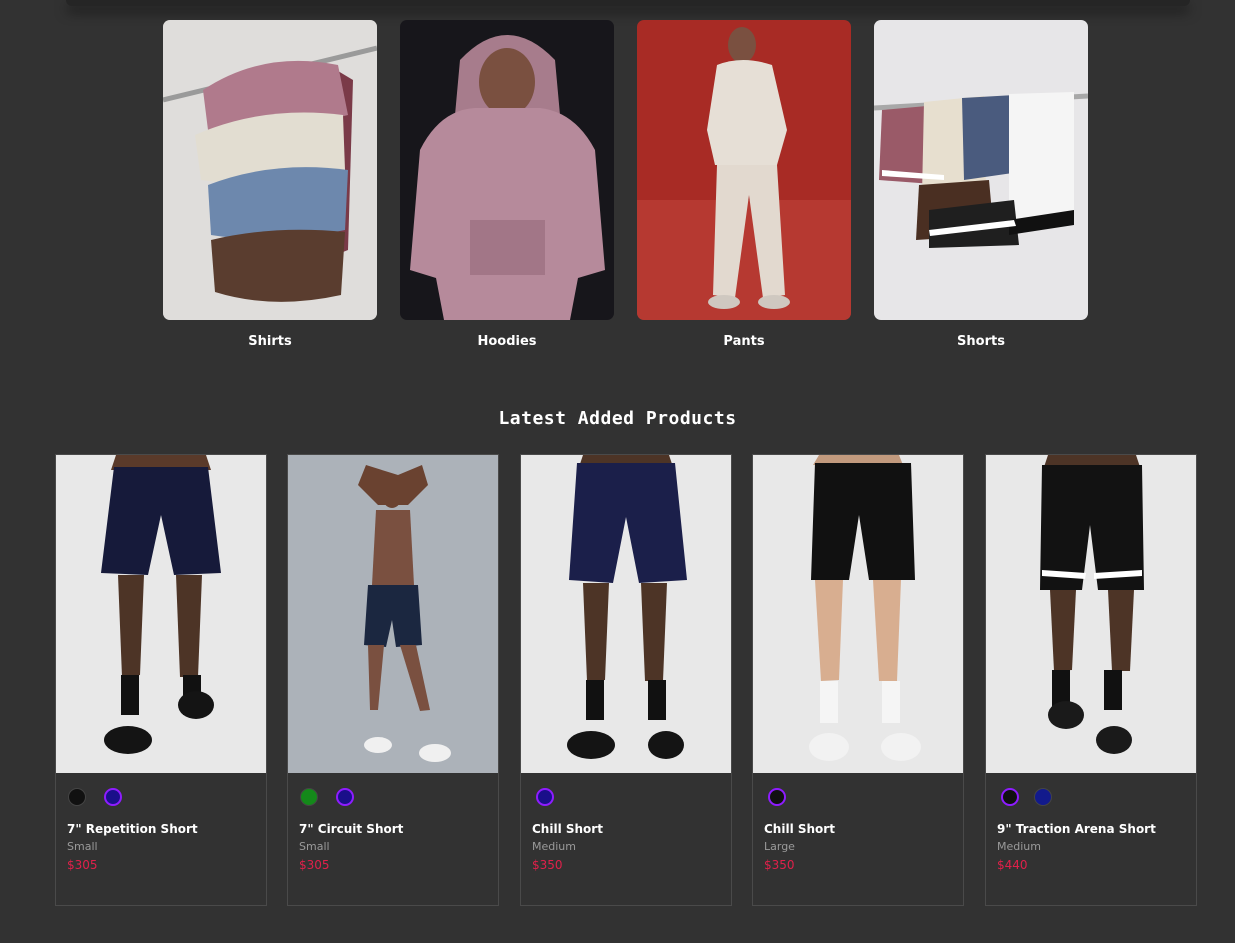 Image resolution: width=1235 pixels, height=943 pixels. Describe the element at coordinates (270, 170) in the screenshot. I see `category-image-shirts` at that location.